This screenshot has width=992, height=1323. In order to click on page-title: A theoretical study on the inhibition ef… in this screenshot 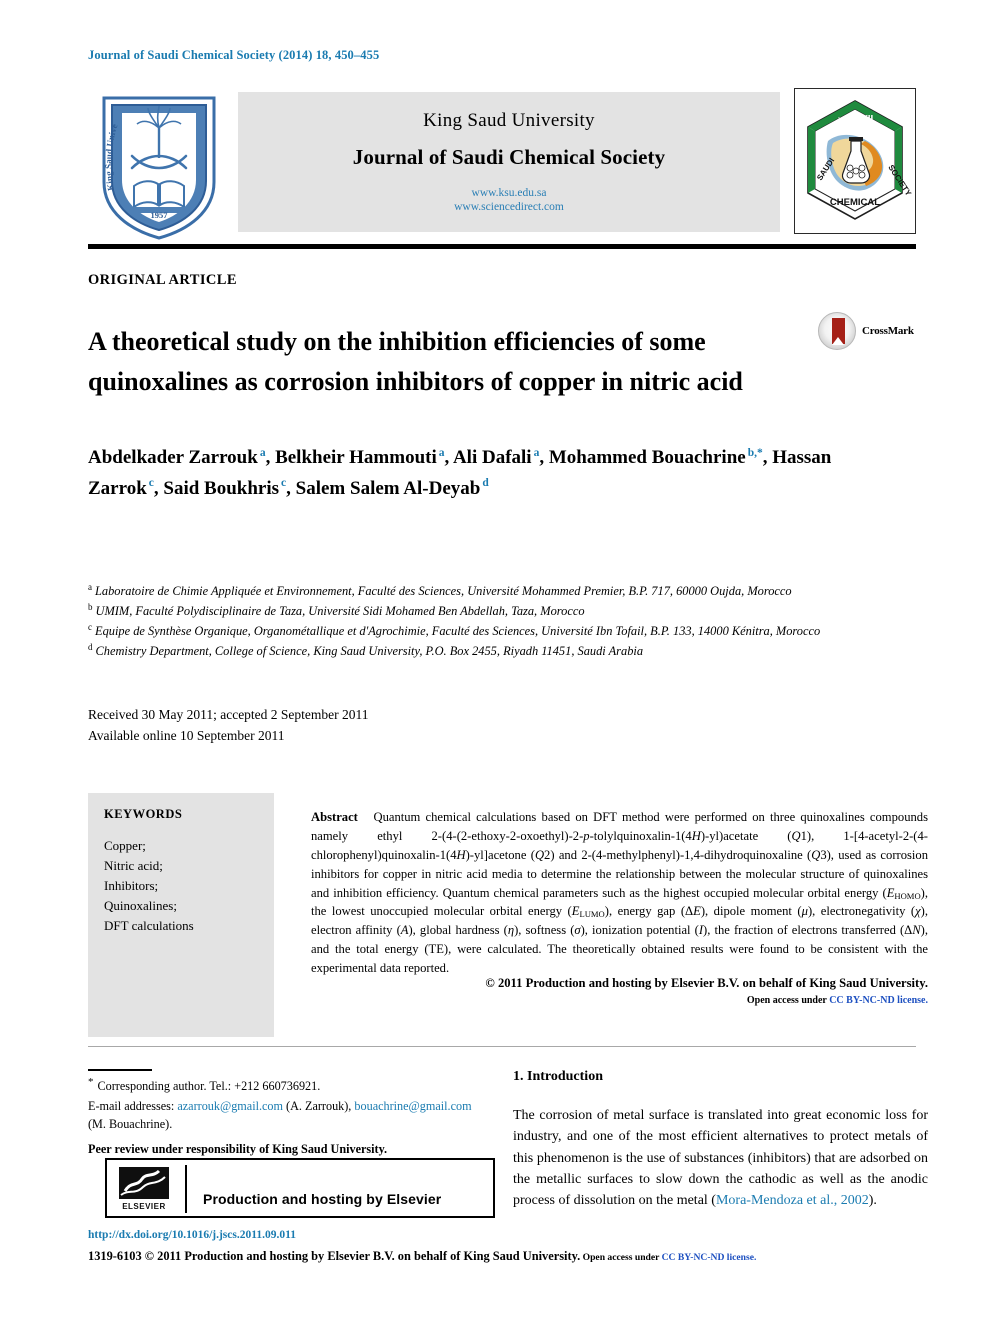, I will do `click(415, 361)`.